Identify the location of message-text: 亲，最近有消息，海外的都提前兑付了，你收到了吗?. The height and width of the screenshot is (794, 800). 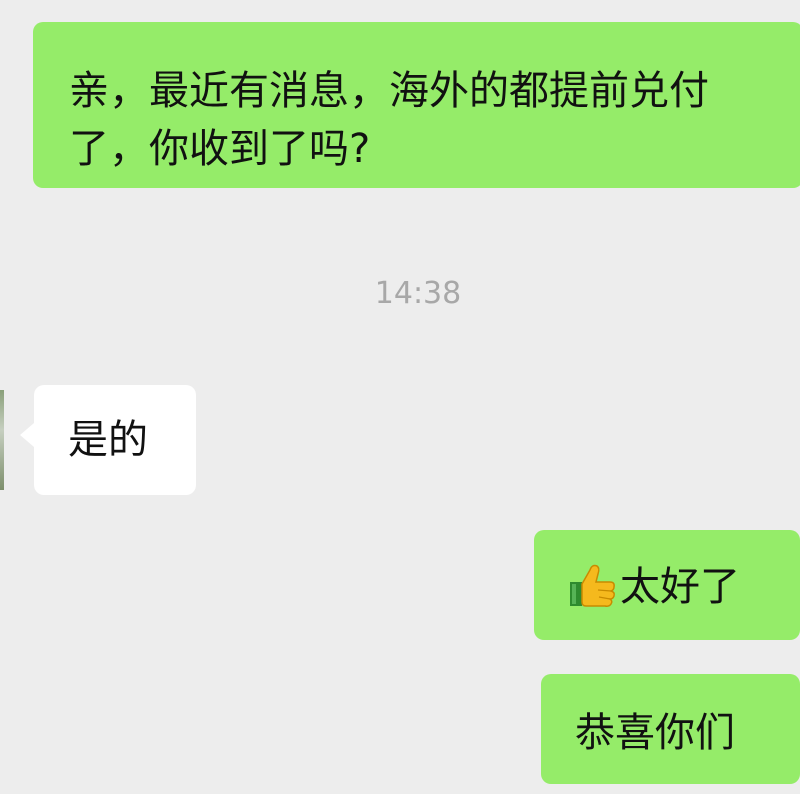
(389, 120).